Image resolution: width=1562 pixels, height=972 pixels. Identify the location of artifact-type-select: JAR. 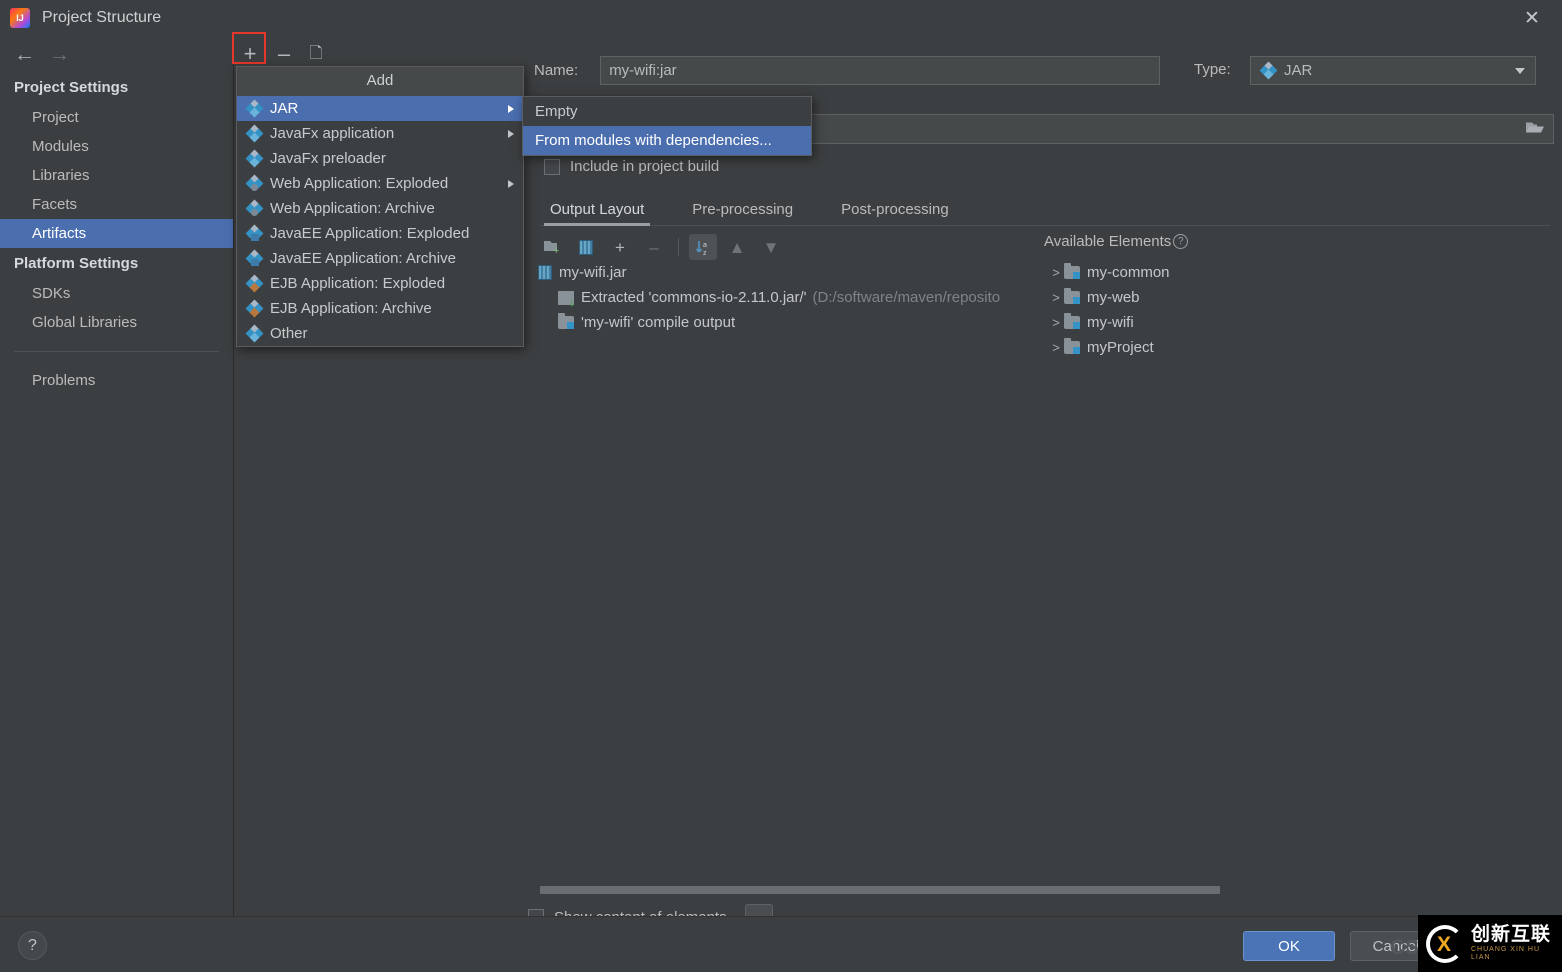
(1393, 70).